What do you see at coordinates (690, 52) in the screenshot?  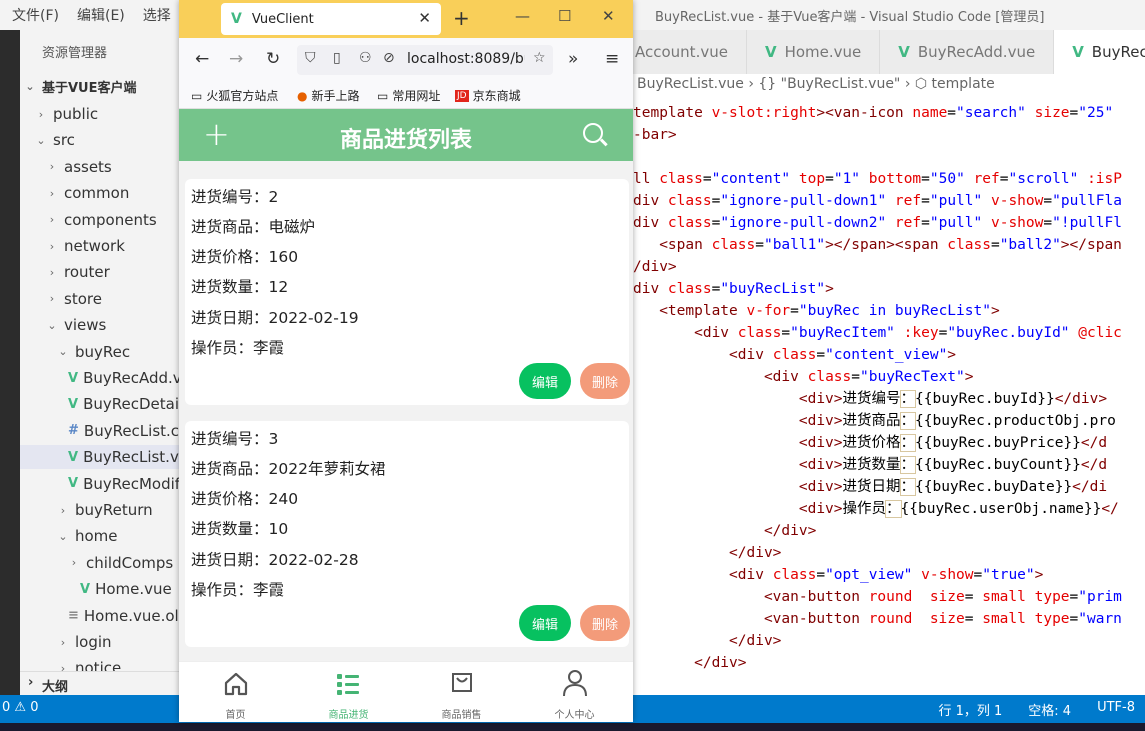 I see `tab-account: Account.vue` at bounding box center [690, 52].